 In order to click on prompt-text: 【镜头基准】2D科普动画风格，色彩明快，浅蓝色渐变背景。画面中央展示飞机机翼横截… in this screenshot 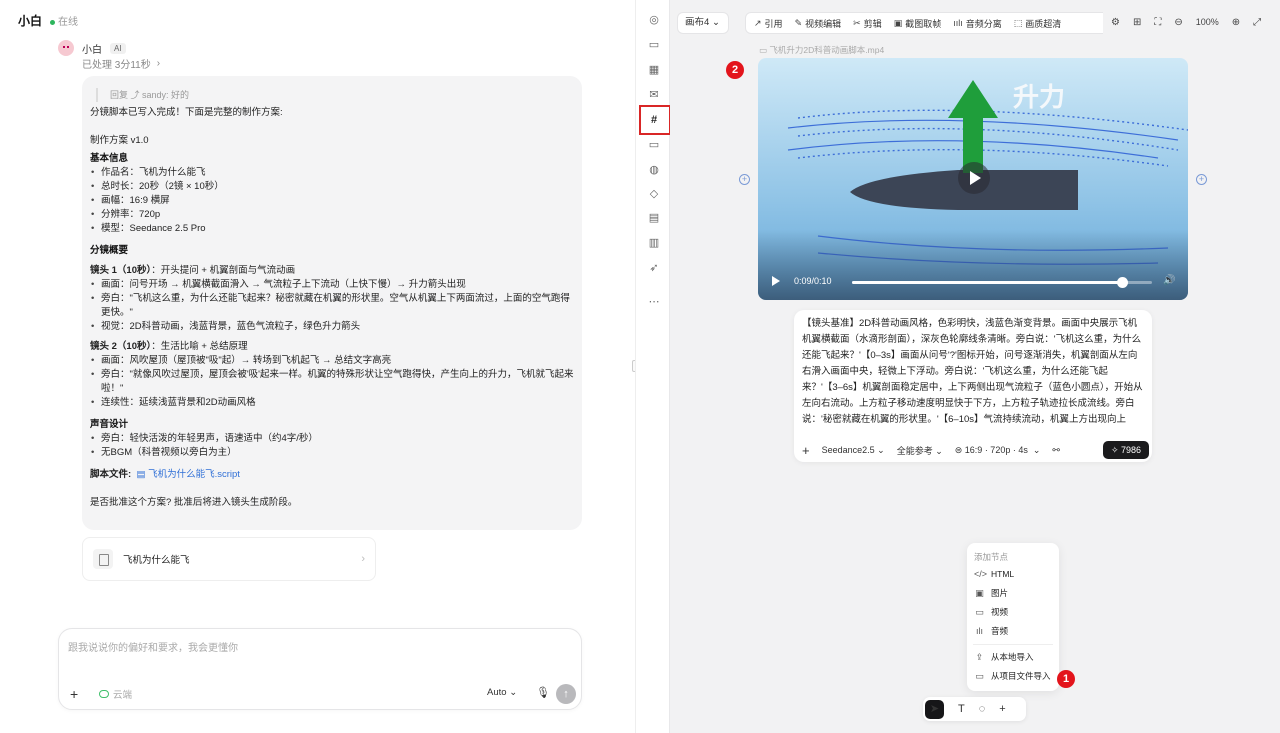, I will do `click(973, 375)`.